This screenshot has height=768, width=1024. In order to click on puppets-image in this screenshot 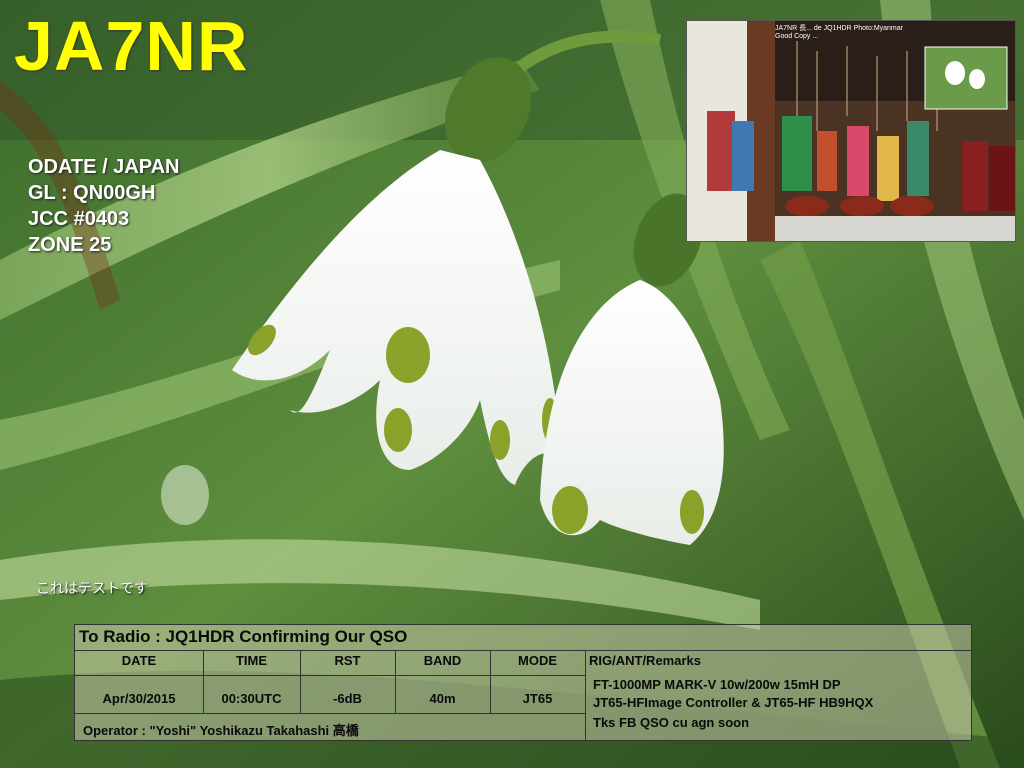, I will do `click(851, 131)`.